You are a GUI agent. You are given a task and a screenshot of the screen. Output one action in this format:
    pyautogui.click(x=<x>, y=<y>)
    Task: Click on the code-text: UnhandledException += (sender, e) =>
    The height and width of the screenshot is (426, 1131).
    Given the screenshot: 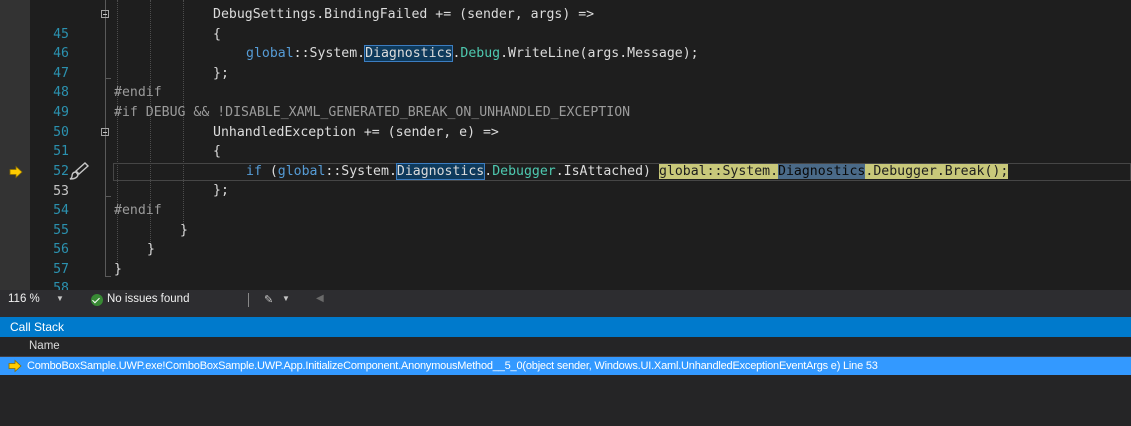 What is the action you would take?
    pyautogui.click(x=356, y=132)
    